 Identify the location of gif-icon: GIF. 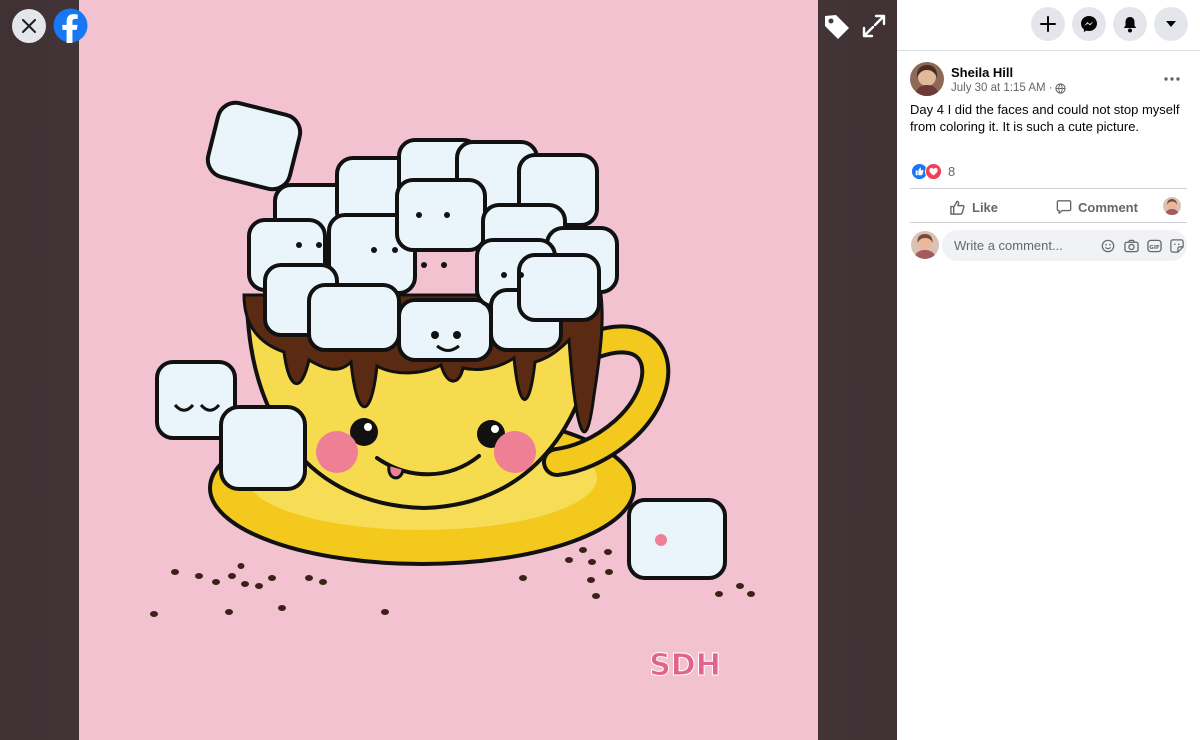
(1154, 246).